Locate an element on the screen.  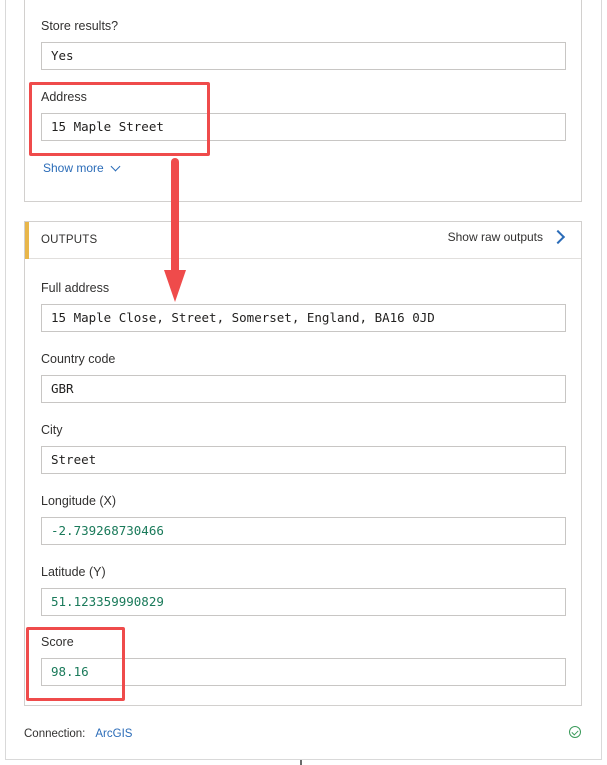
full-address-label: Full address is located at coordinates (75, 288).